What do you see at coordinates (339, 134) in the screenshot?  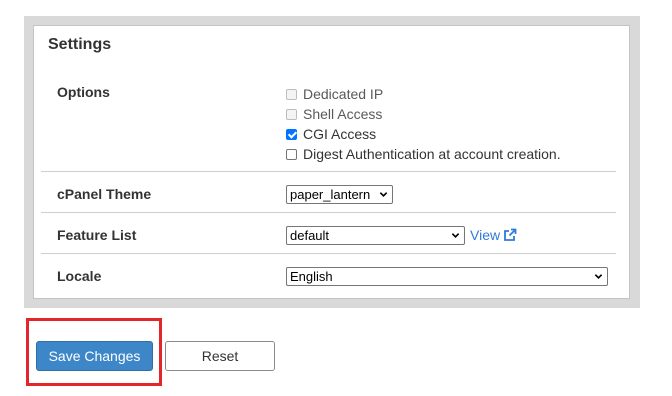 I see `cgi-access-label: CGI Access` at bounding box center [339, 134].